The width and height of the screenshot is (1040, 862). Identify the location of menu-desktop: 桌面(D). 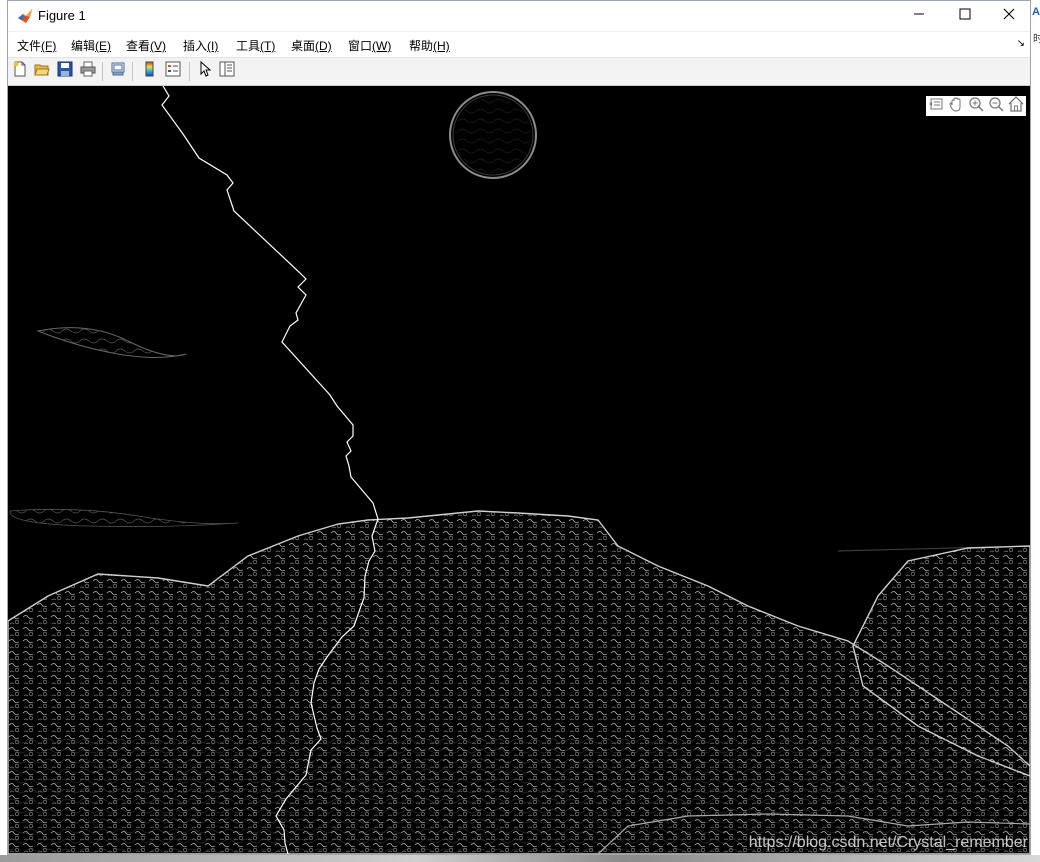
(311, 45).